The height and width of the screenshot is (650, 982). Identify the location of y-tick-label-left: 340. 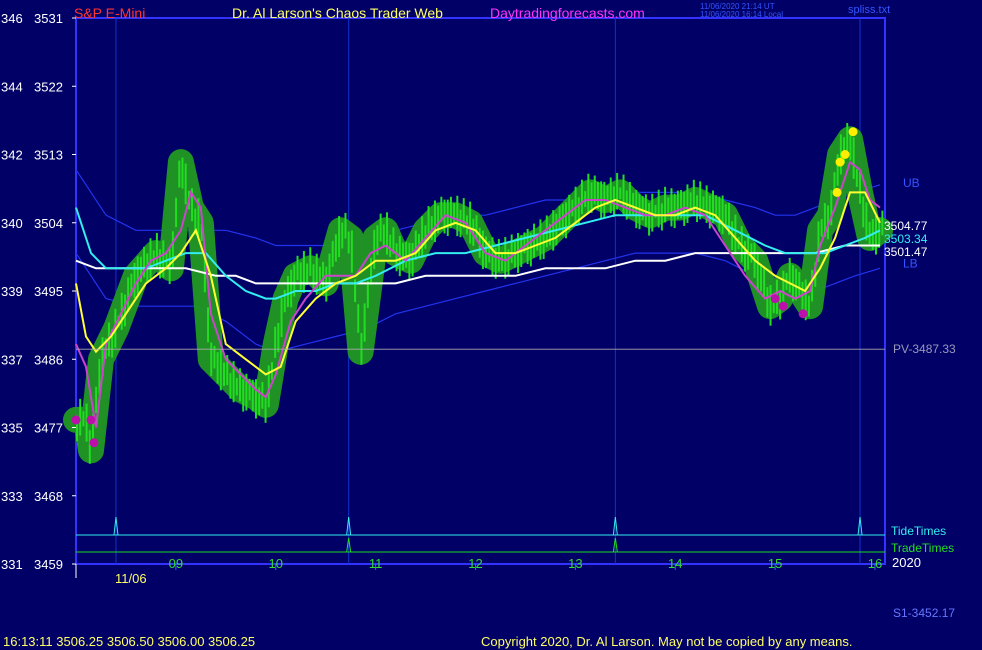
(12, 223).